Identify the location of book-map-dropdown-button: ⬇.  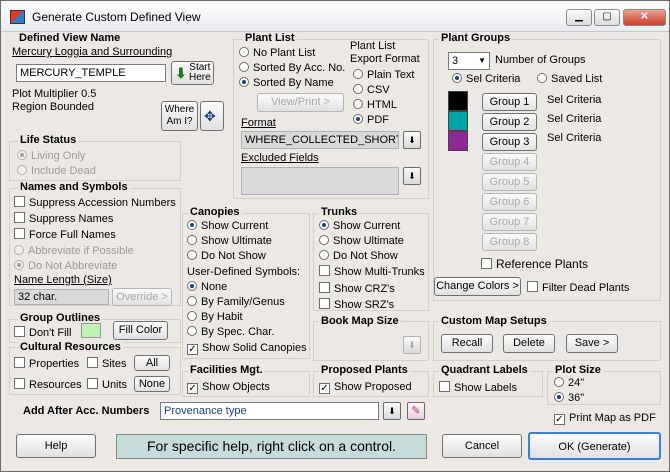
(412, 345).